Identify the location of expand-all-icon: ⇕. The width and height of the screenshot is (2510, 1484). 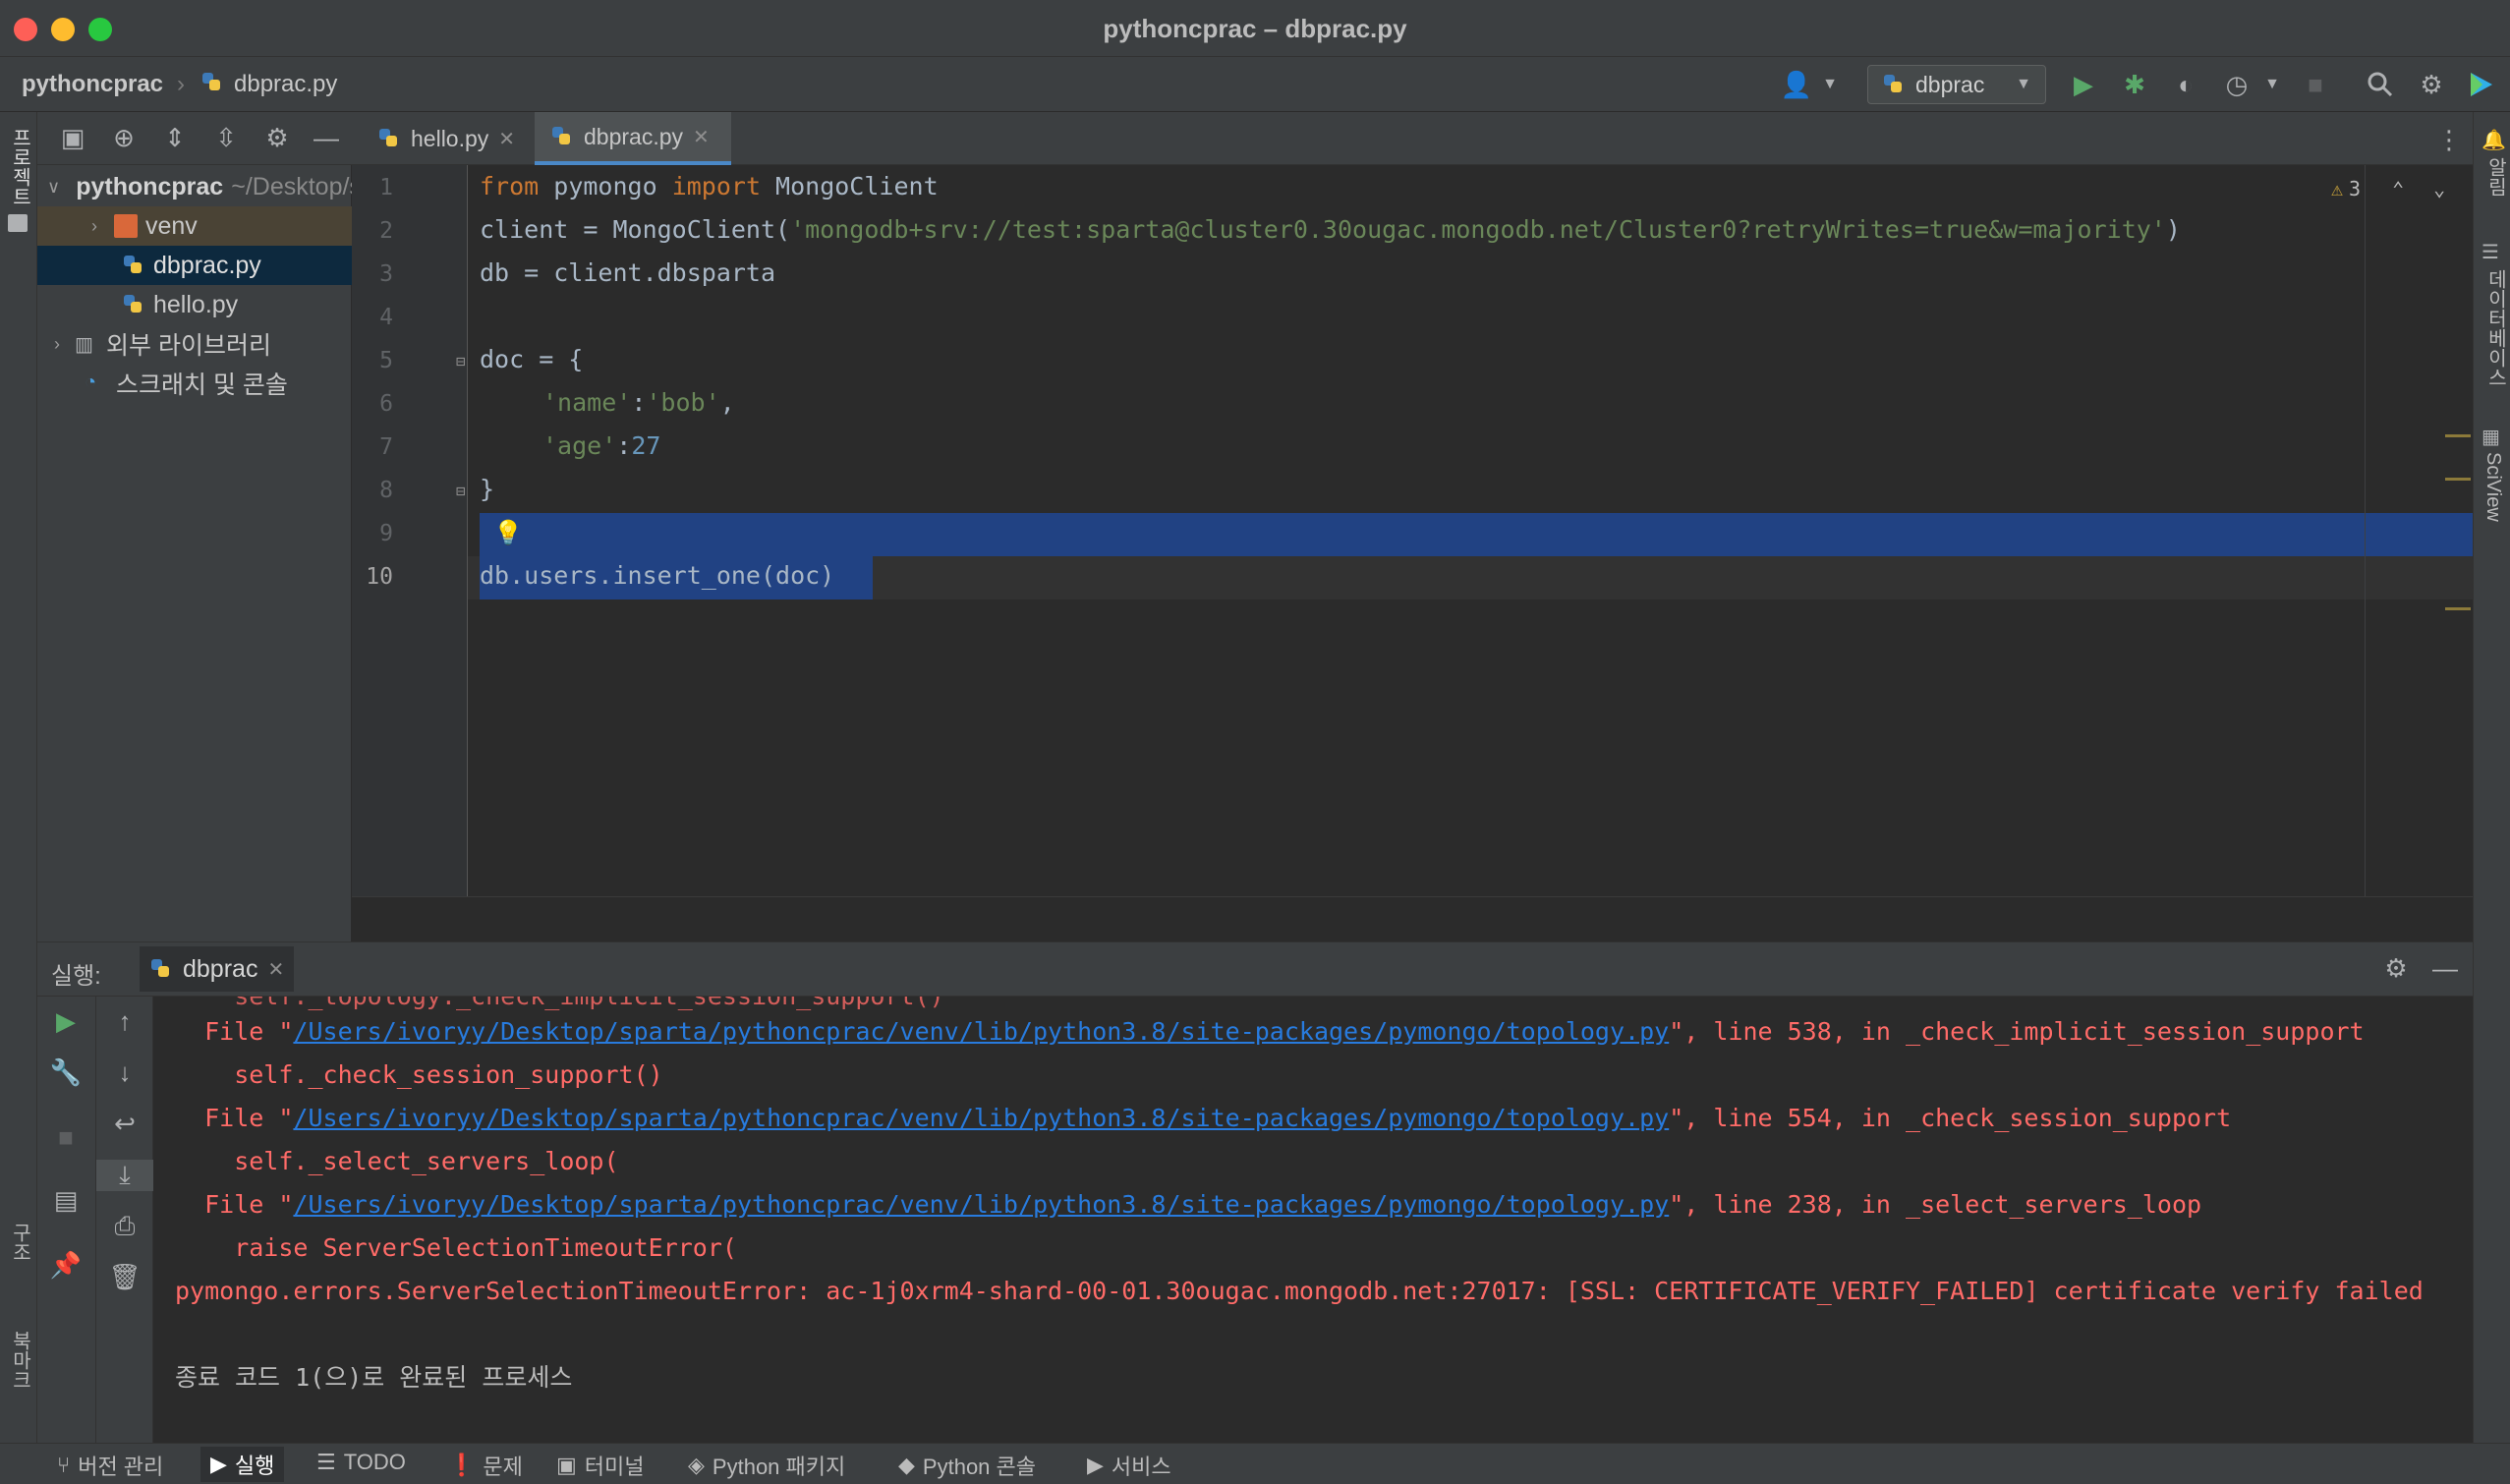
(175, 137).